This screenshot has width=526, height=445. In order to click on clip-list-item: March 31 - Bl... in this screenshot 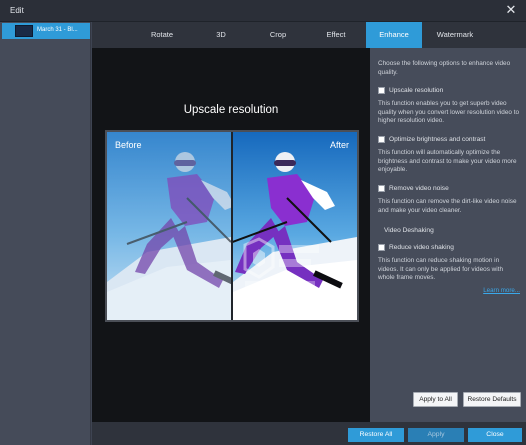, I will do `click(46, 31)`.